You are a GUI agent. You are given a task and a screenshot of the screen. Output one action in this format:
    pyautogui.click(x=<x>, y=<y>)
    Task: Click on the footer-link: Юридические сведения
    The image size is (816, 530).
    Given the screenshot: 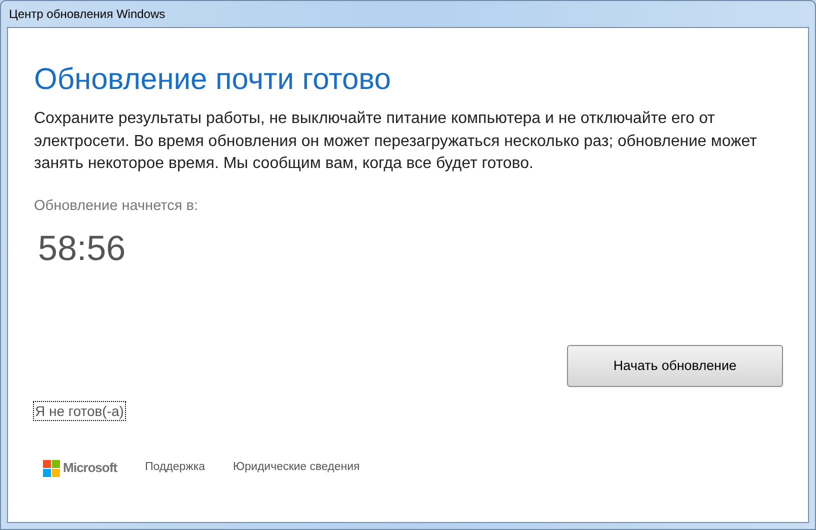 What is the action you would take?
    pyautogui.click(x=296, y=468)
    